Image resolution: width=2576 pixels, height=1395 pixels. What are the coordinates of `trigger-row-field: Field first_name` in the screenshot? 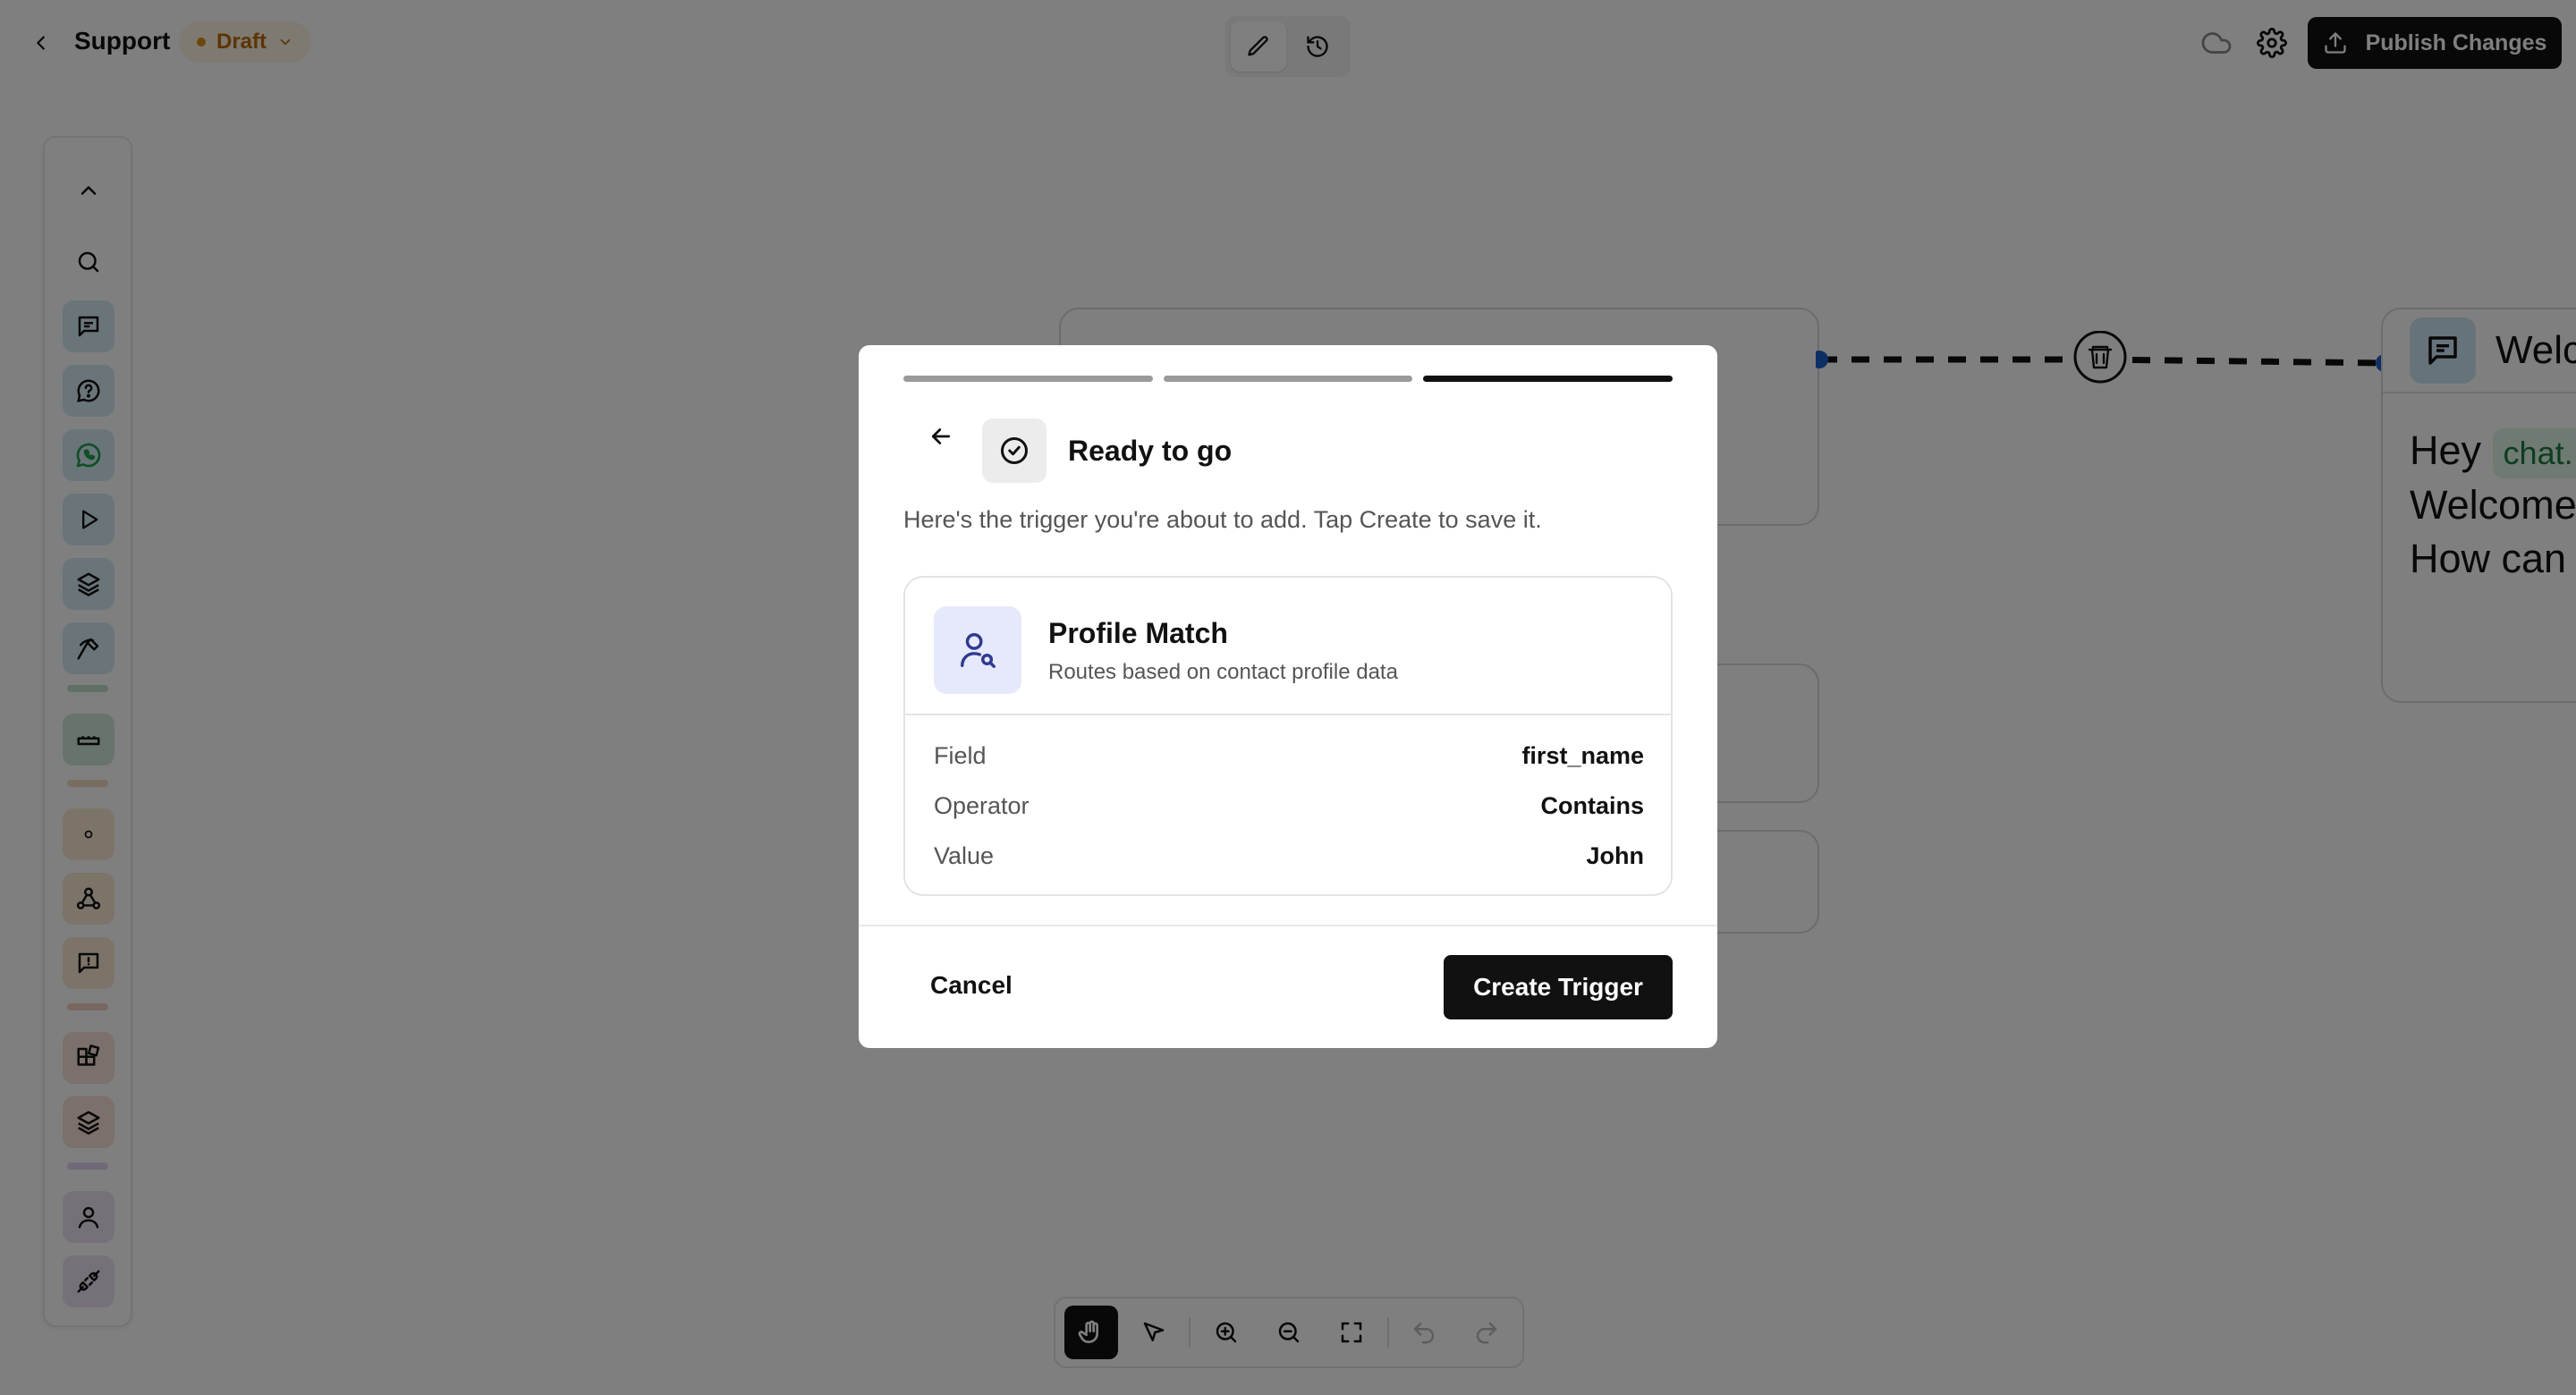 It's located at (1289, 756).